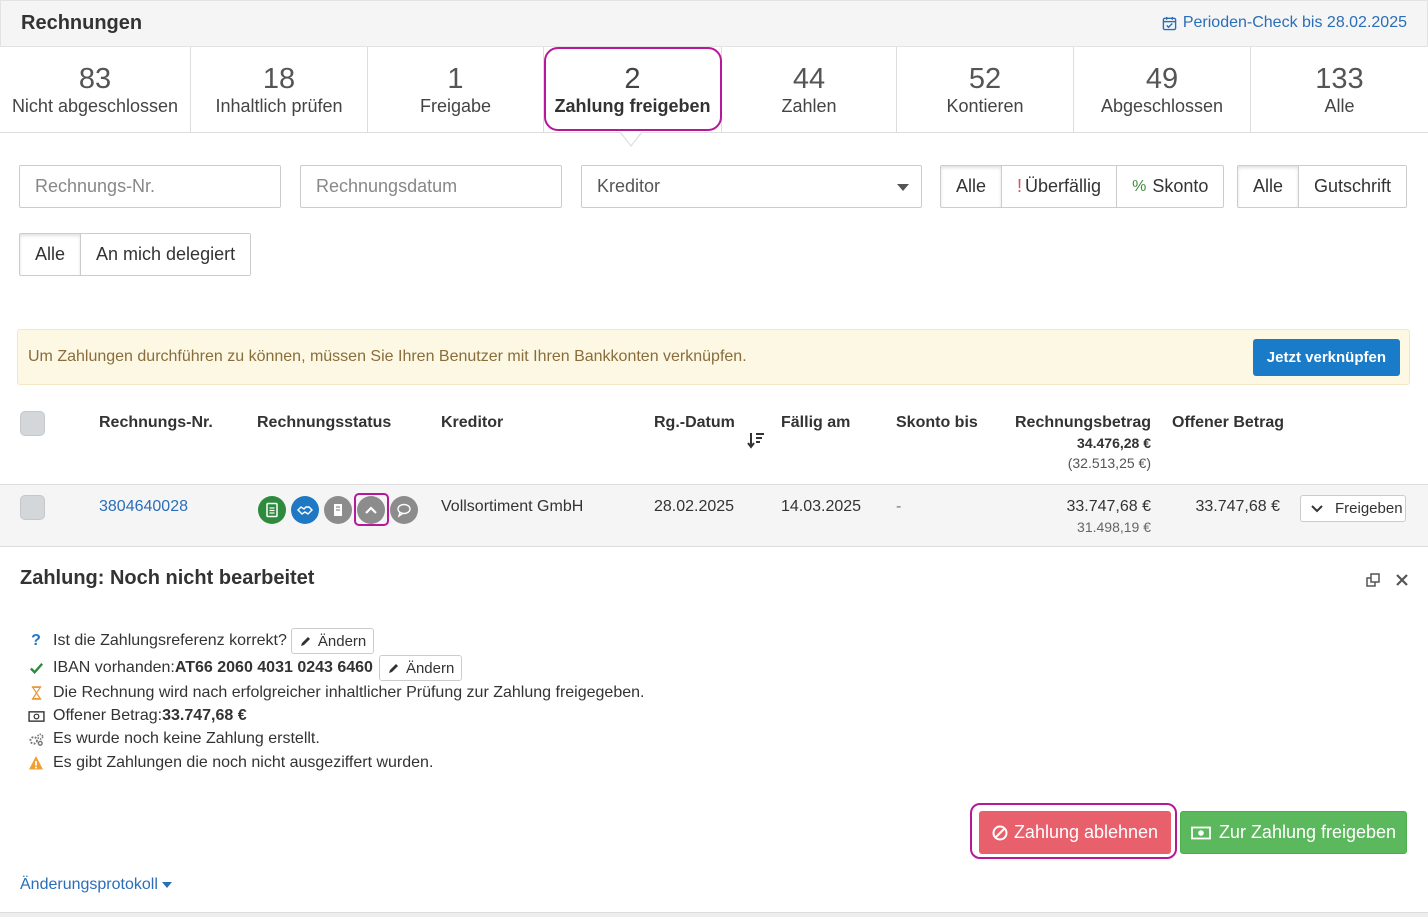 This screenshot has height=917, width=1428. I want to click on no-payment-text: Es wurde noch keine Zahlung erstellt., so click(186, 738).